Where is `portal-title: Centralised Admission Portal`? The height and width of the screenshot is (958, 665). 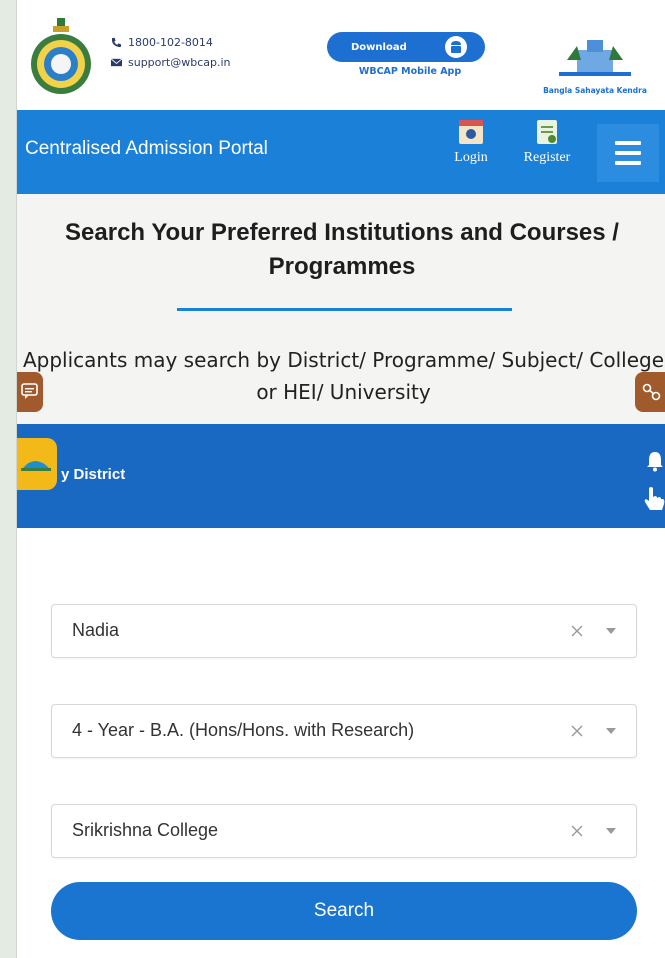
portal-title: Centralised Admission Portal is located at coordinates (146, 149).